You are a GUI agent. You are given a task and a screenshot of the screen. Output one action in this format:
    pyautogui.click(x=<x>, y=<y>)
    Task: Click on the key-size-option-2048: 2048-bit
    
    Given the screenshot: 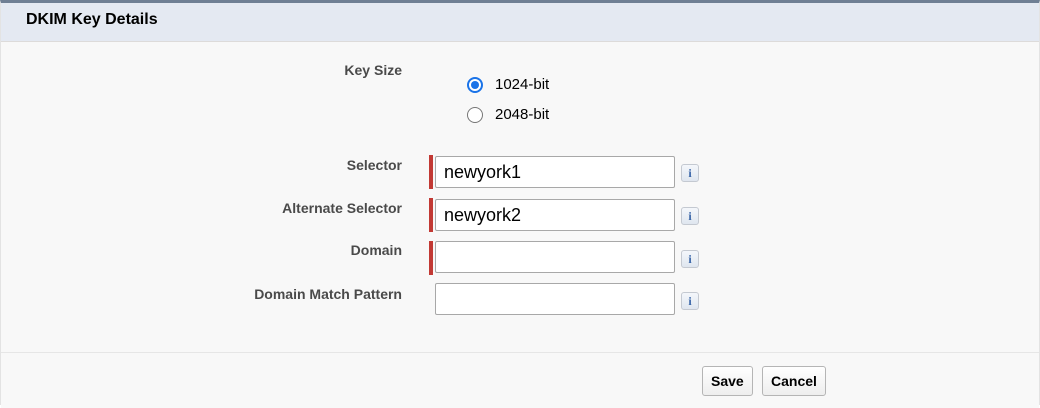 What is the action you would take?
    pyautogui.click(x=508, y=114)
    